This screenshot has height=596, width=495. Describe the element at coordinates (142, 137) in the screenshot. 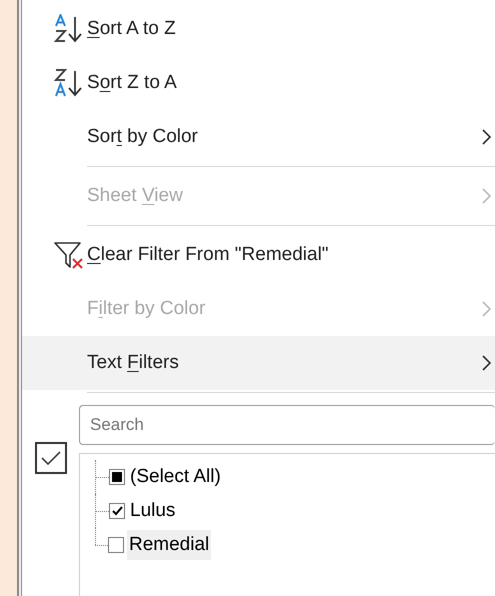

I see `menu-item: Sort by Color` at that location.